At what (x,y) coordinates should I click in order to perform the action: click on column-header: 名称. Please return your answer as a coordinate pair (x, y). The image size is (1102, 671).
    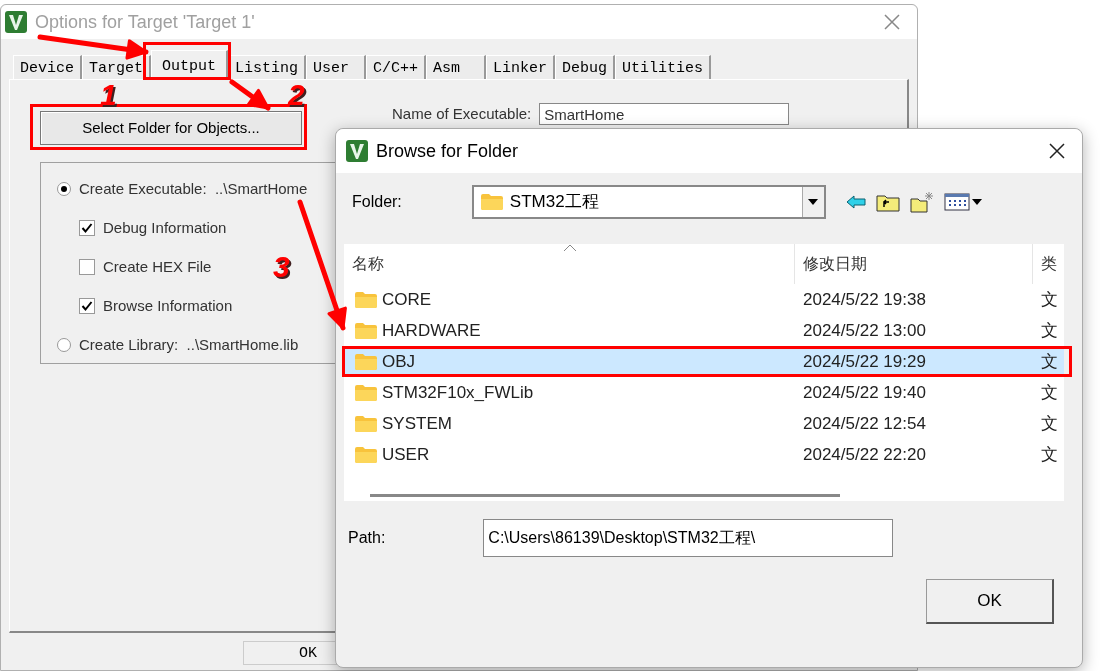
    Looking at the image, I should click on (569, 264).